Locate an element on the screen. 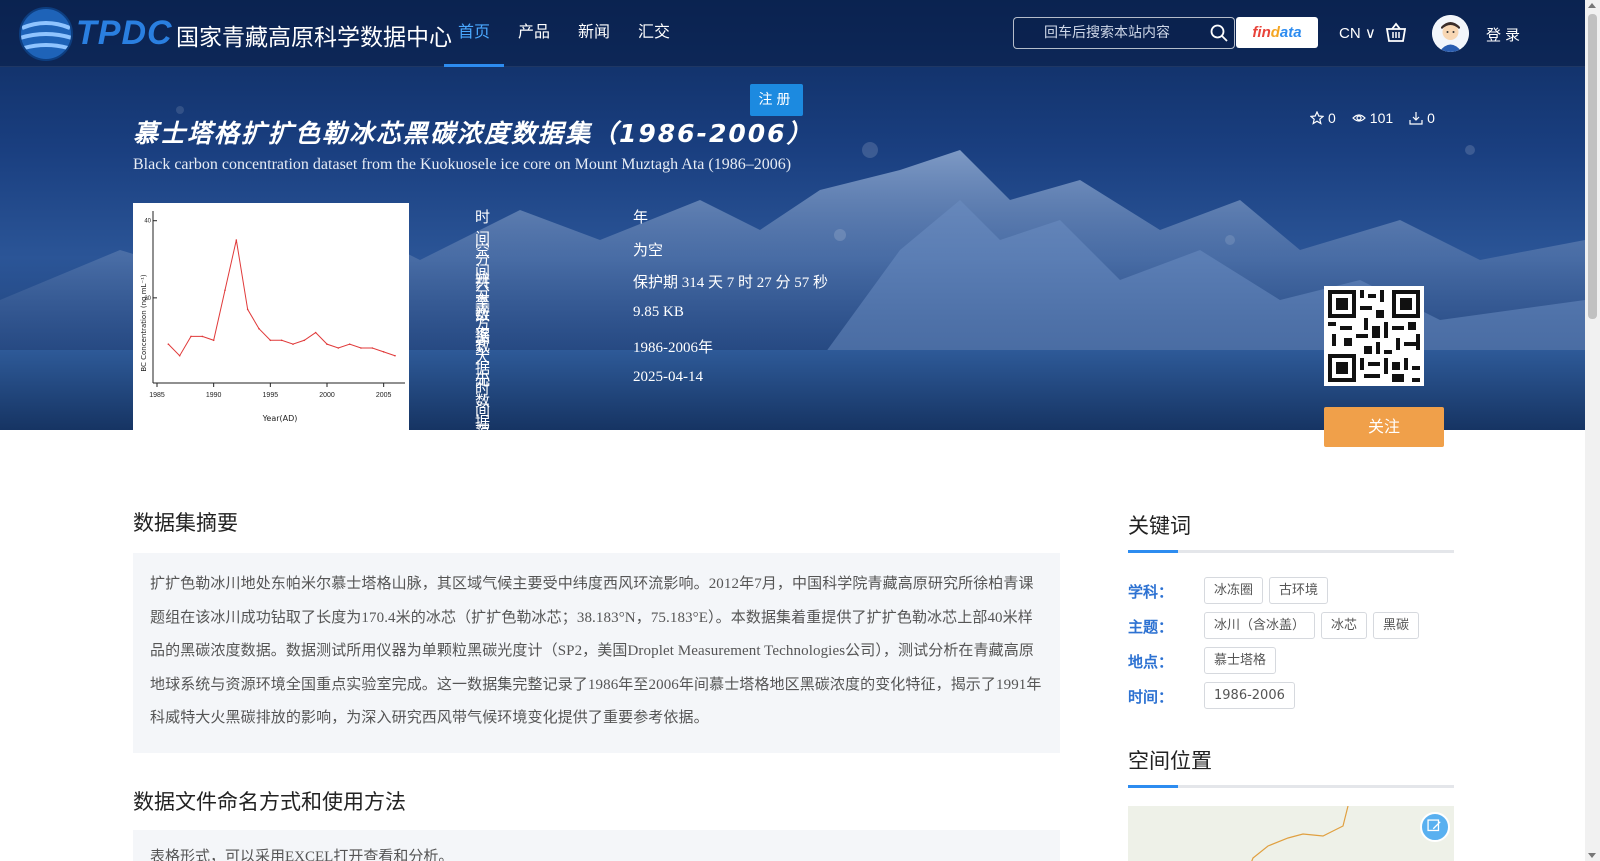 The image size is (1600, 861). keyword-tag: 1986-2006 is located at coordinates (1249, 695).